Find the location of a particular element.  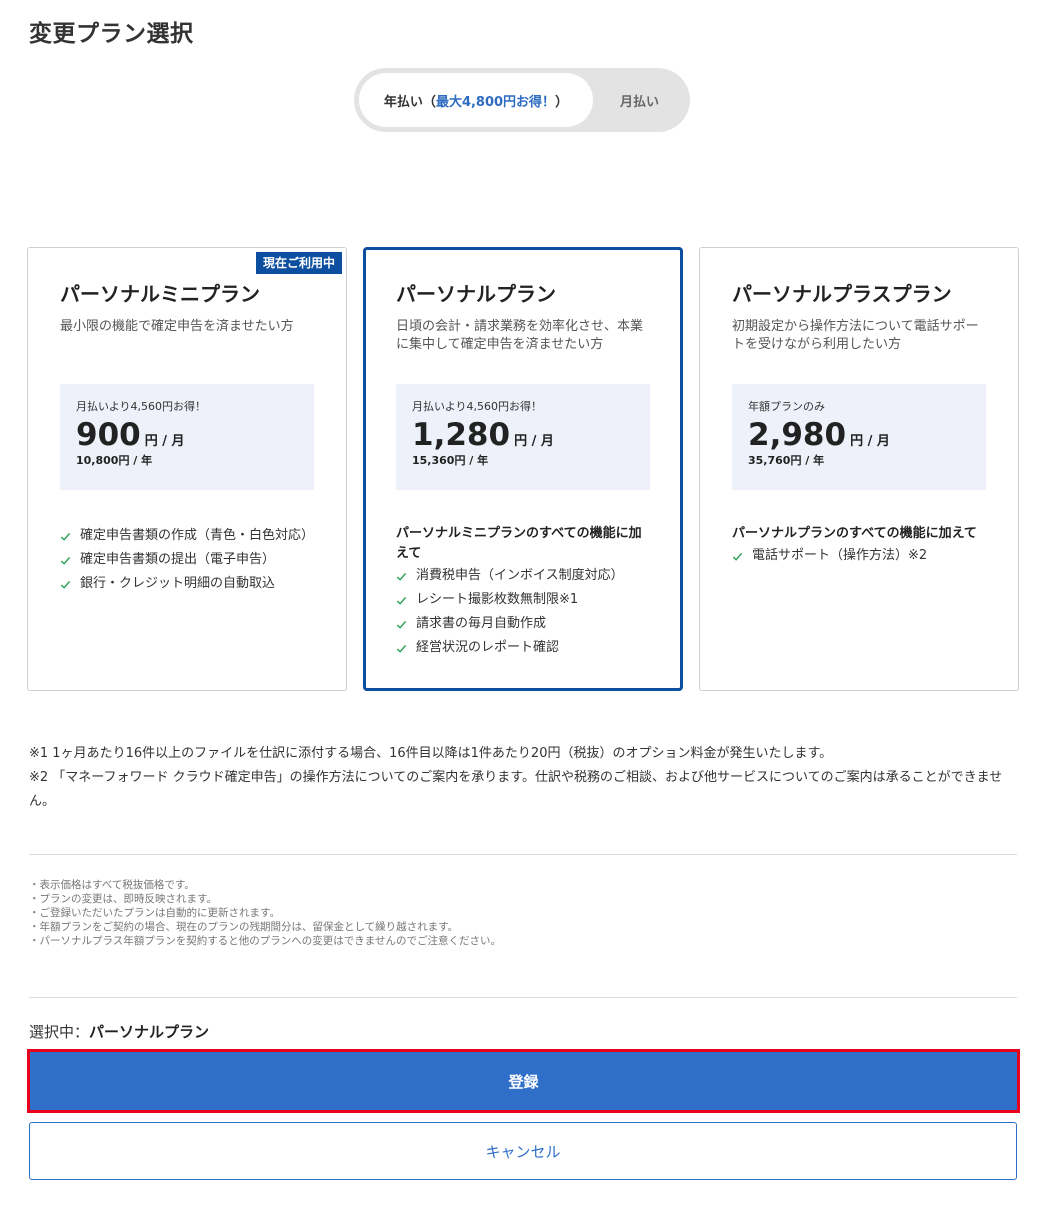

feature-label: 電話サポート（操作方法）※2 is located at coordinates (840, 555).